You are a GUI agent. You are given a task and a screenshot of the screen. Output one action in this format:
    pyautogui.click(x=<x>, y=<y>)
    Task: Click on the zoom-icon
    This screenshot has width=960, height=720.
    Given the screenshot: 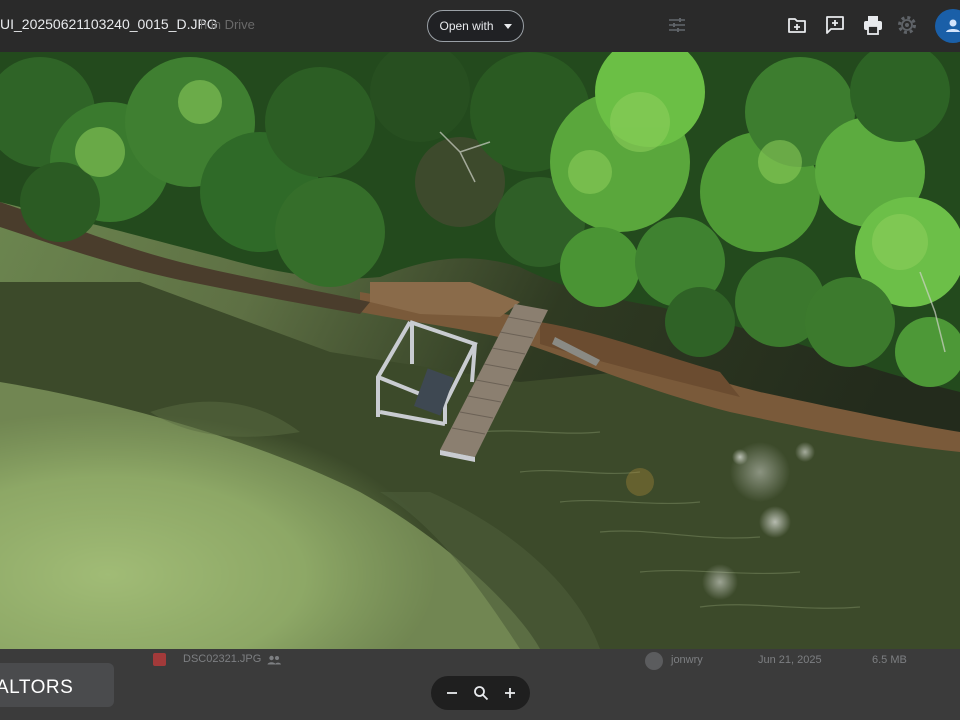 What is the action you would take?
    pyautogui.click(x=481, y=693)
    